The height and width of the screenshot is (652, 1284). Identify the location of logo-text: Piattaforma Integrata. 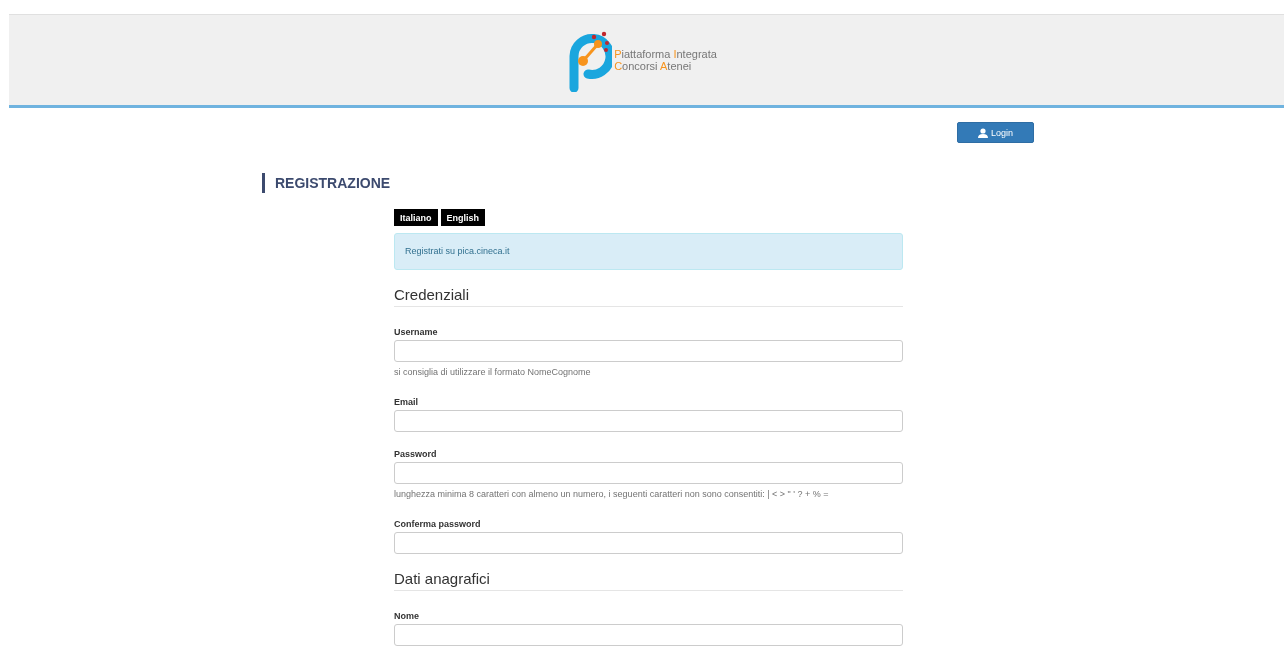
(665, 54).